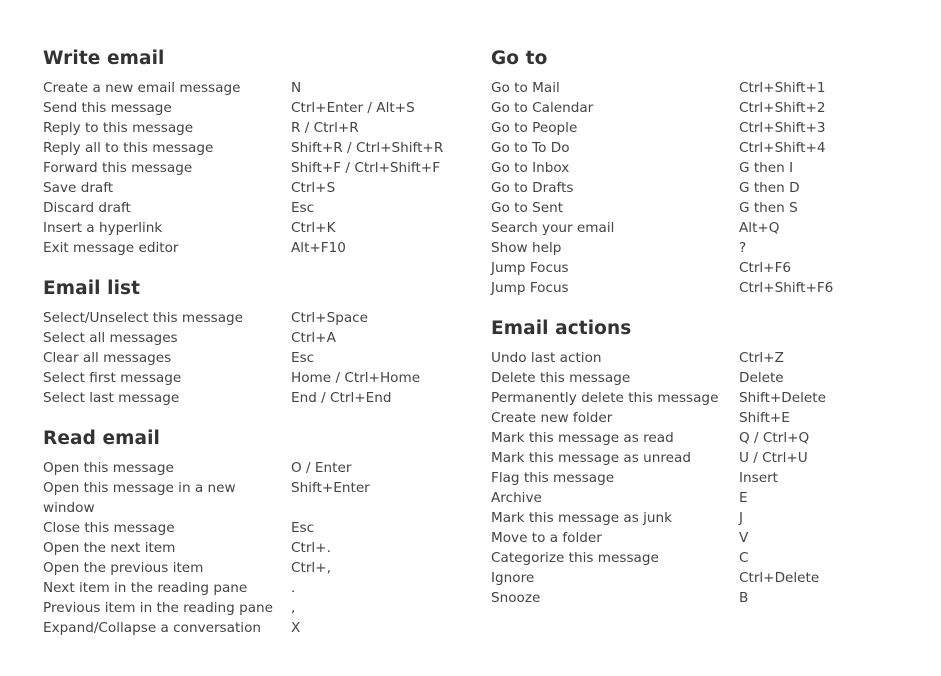 This screenshot has width=941, height=676. What do you see at coordinates (591, 458) in the screenshot?
I see `shortcut-action: Mark this message as unread` at bounding box center [591, 458].